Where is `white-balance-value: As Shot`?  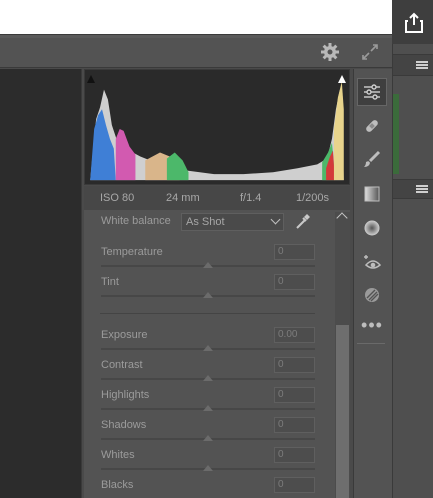 white-balance-value: As Shot is located at coordinates (205, 222).